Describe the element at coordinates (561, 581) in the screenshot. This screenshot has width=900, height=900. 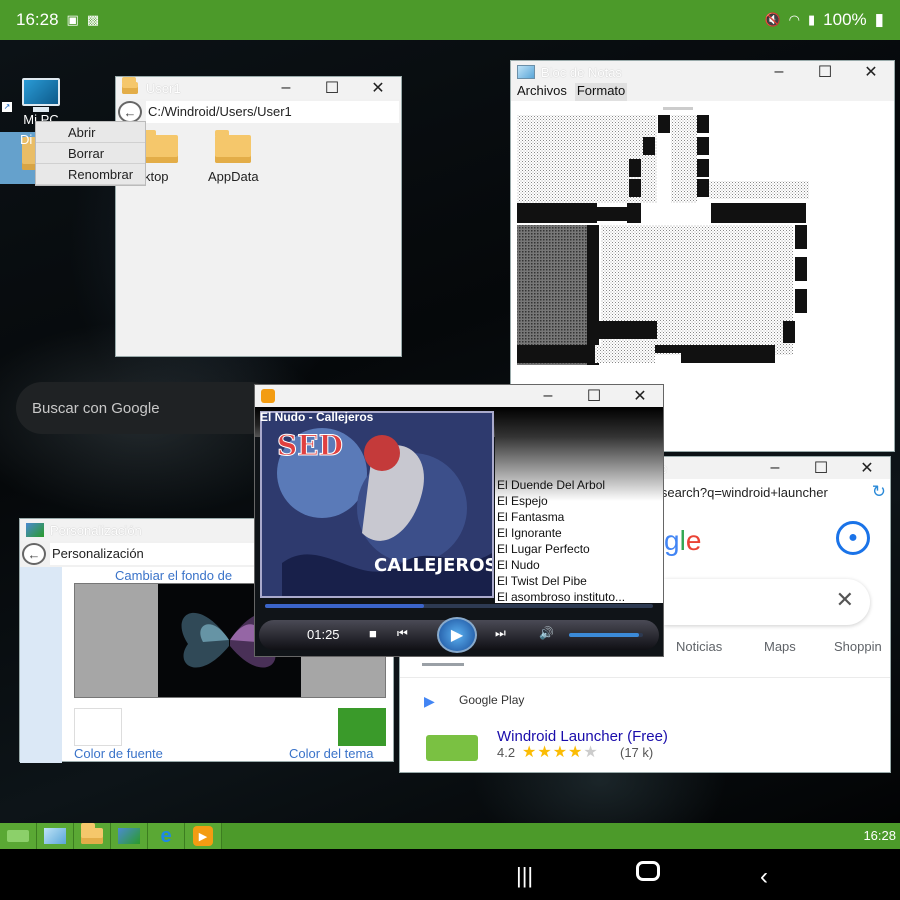
I see `playlist-item: El Twist Del Pibe` at that location.